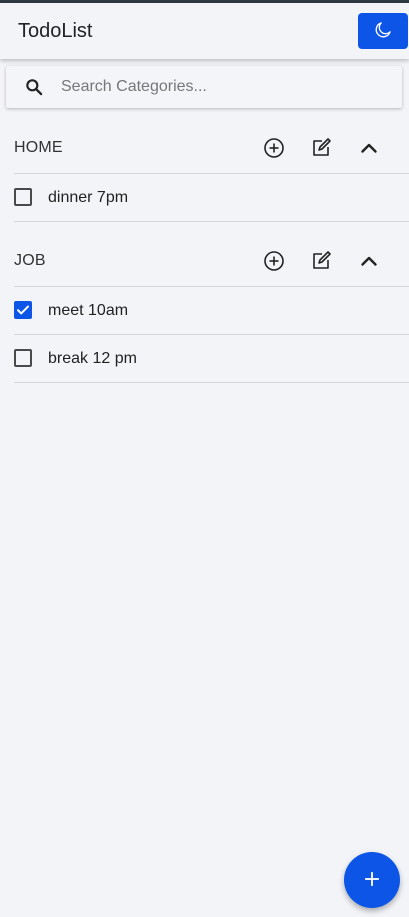  What do you see at coordinates (23, 310) in the screenshot?
I see `task-checkbox-checked` at bounding box center [23, 310].